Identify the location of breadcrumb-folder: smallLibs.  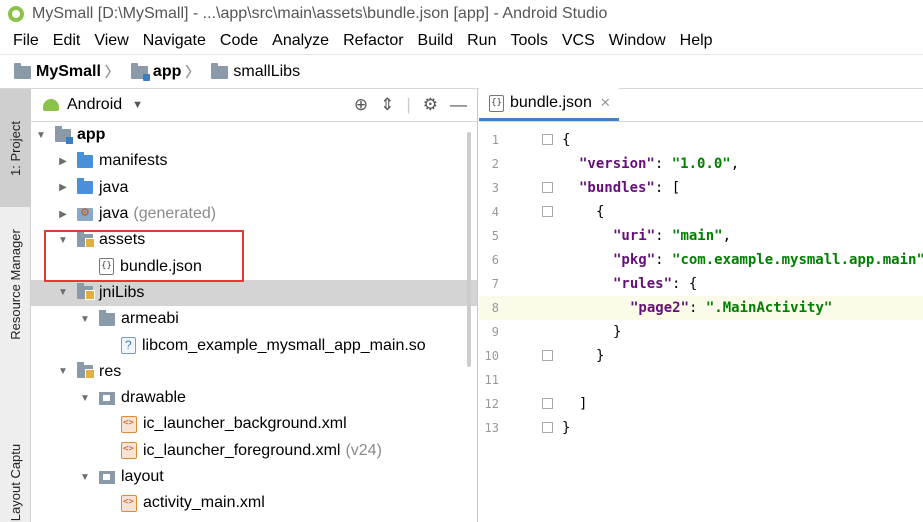
(255, 71).